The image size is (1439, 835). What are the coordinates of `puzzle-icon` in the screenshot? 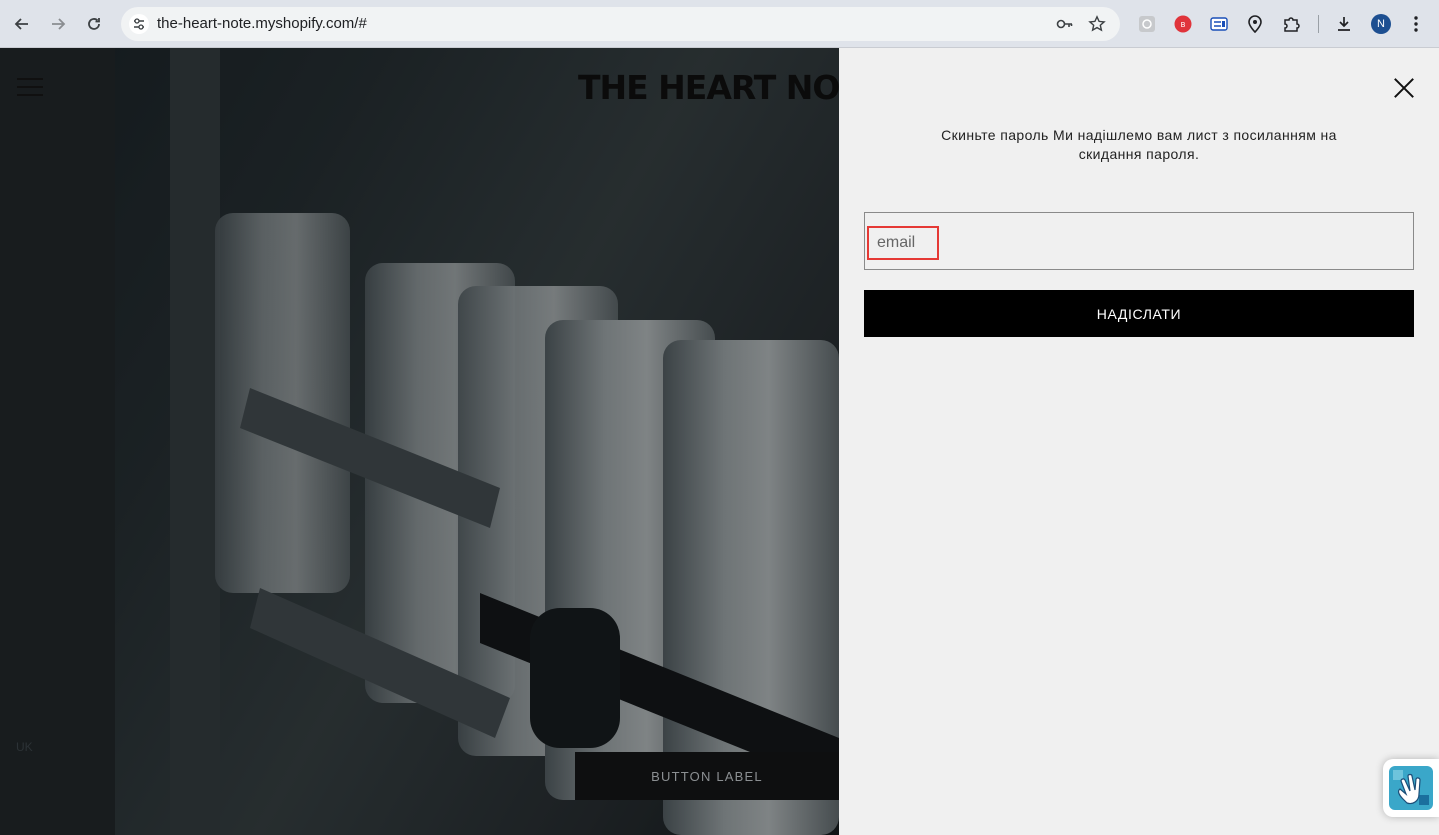 It's located at (1291, 24).